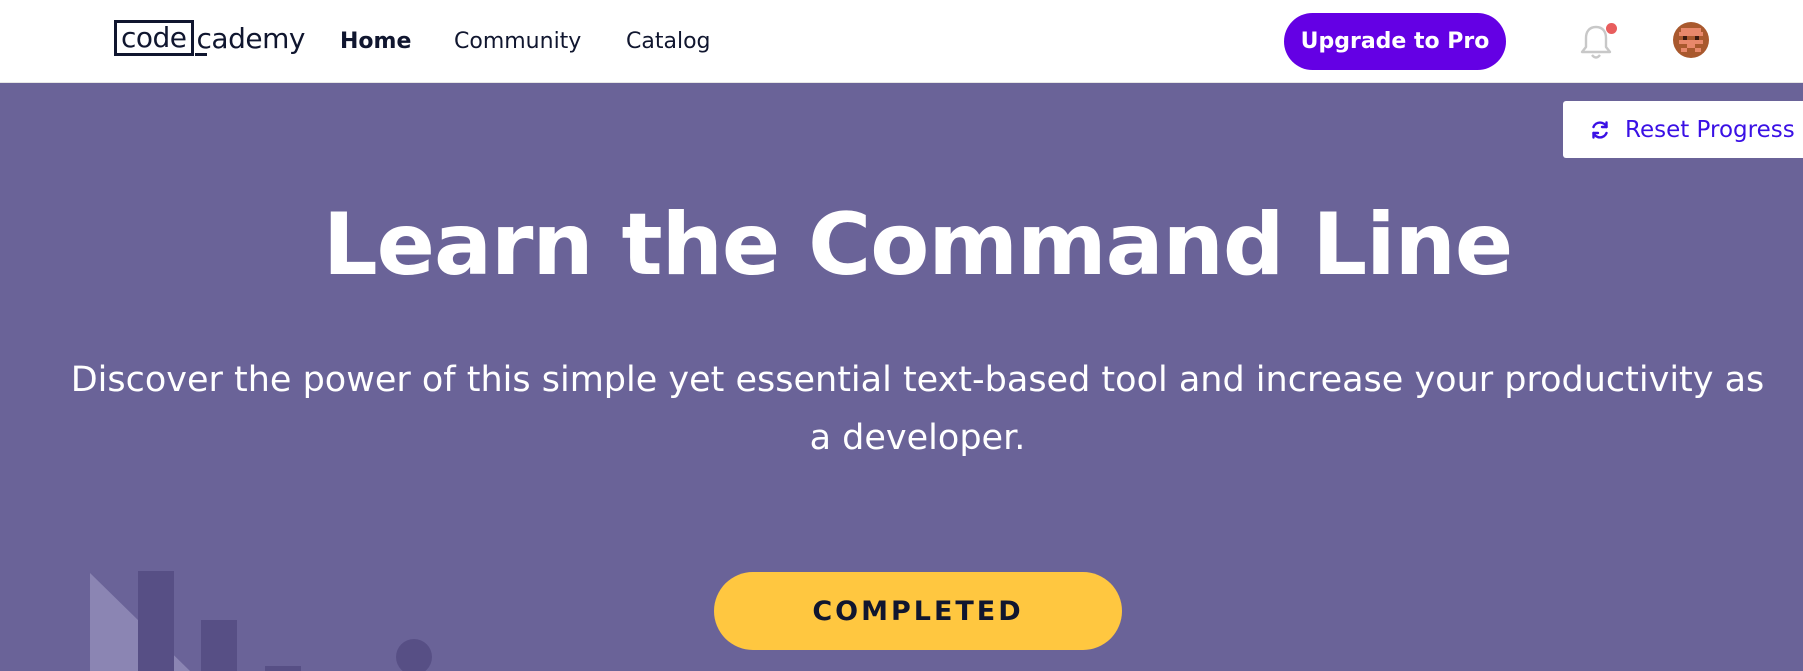 The height and width of the screenshot is (671, 1803). I want to click on course-title: Learn the Command Line, so click(917, 245).